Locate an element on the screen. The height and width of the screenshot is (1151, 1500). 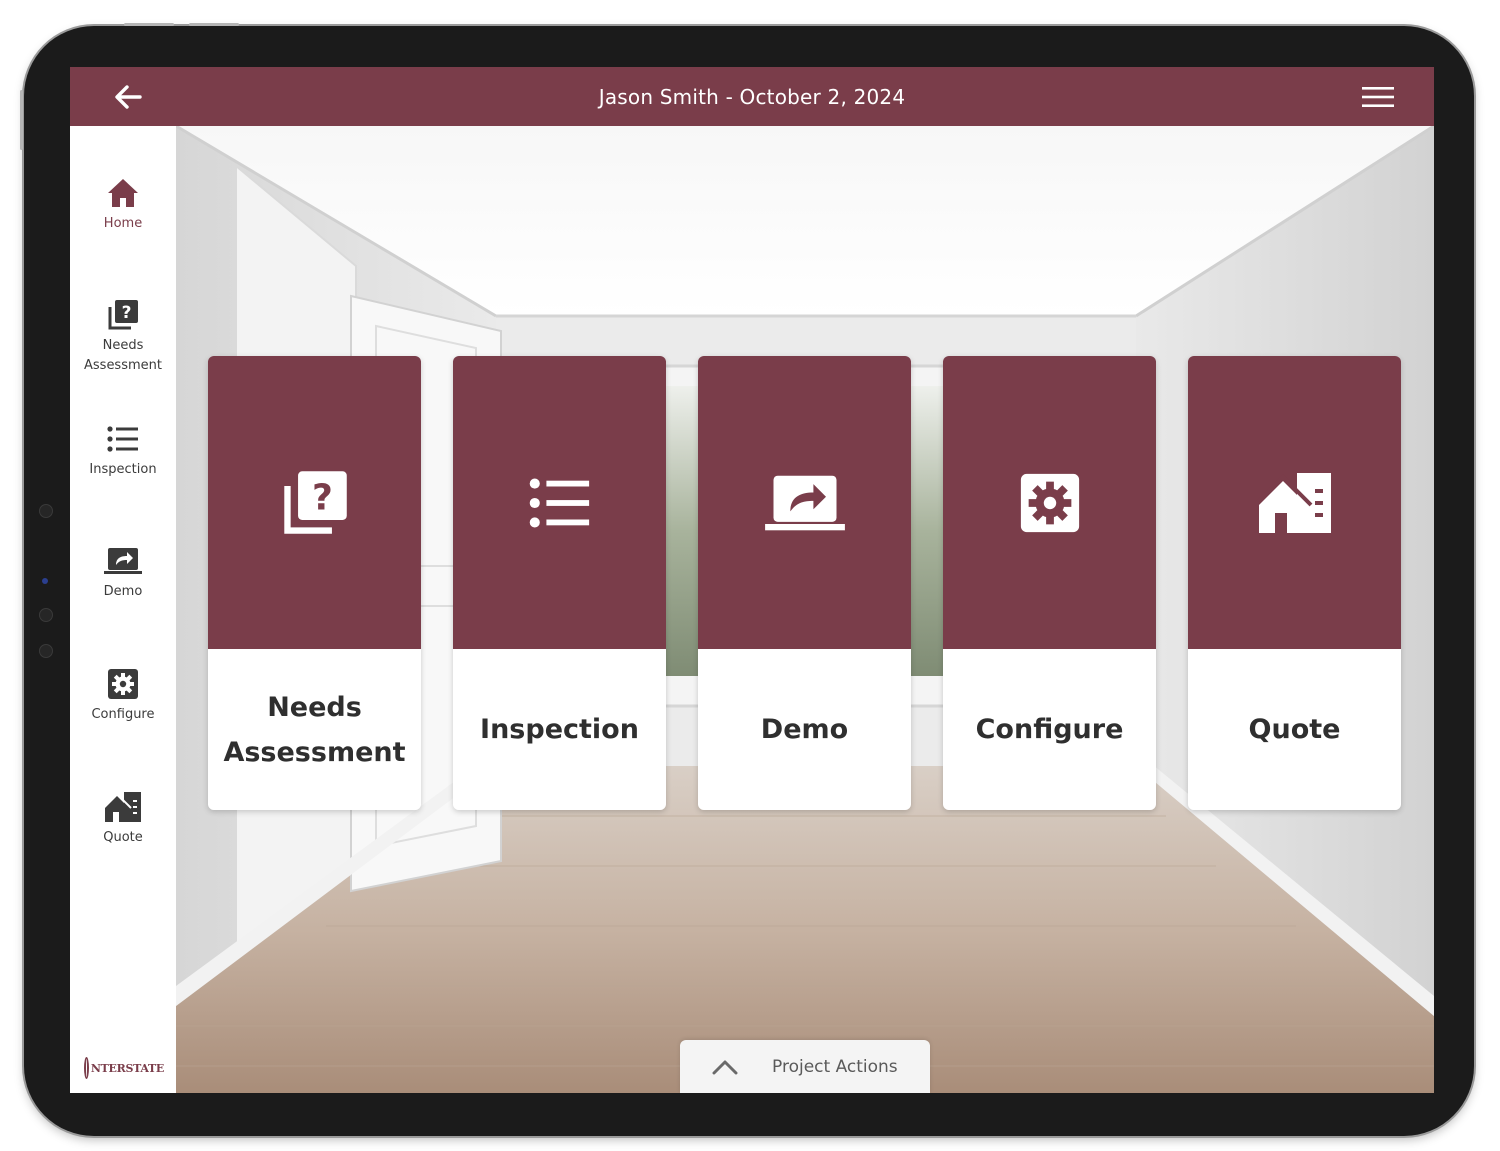
project-actions-button: Project Actions is located at coordinates (805, 1066).